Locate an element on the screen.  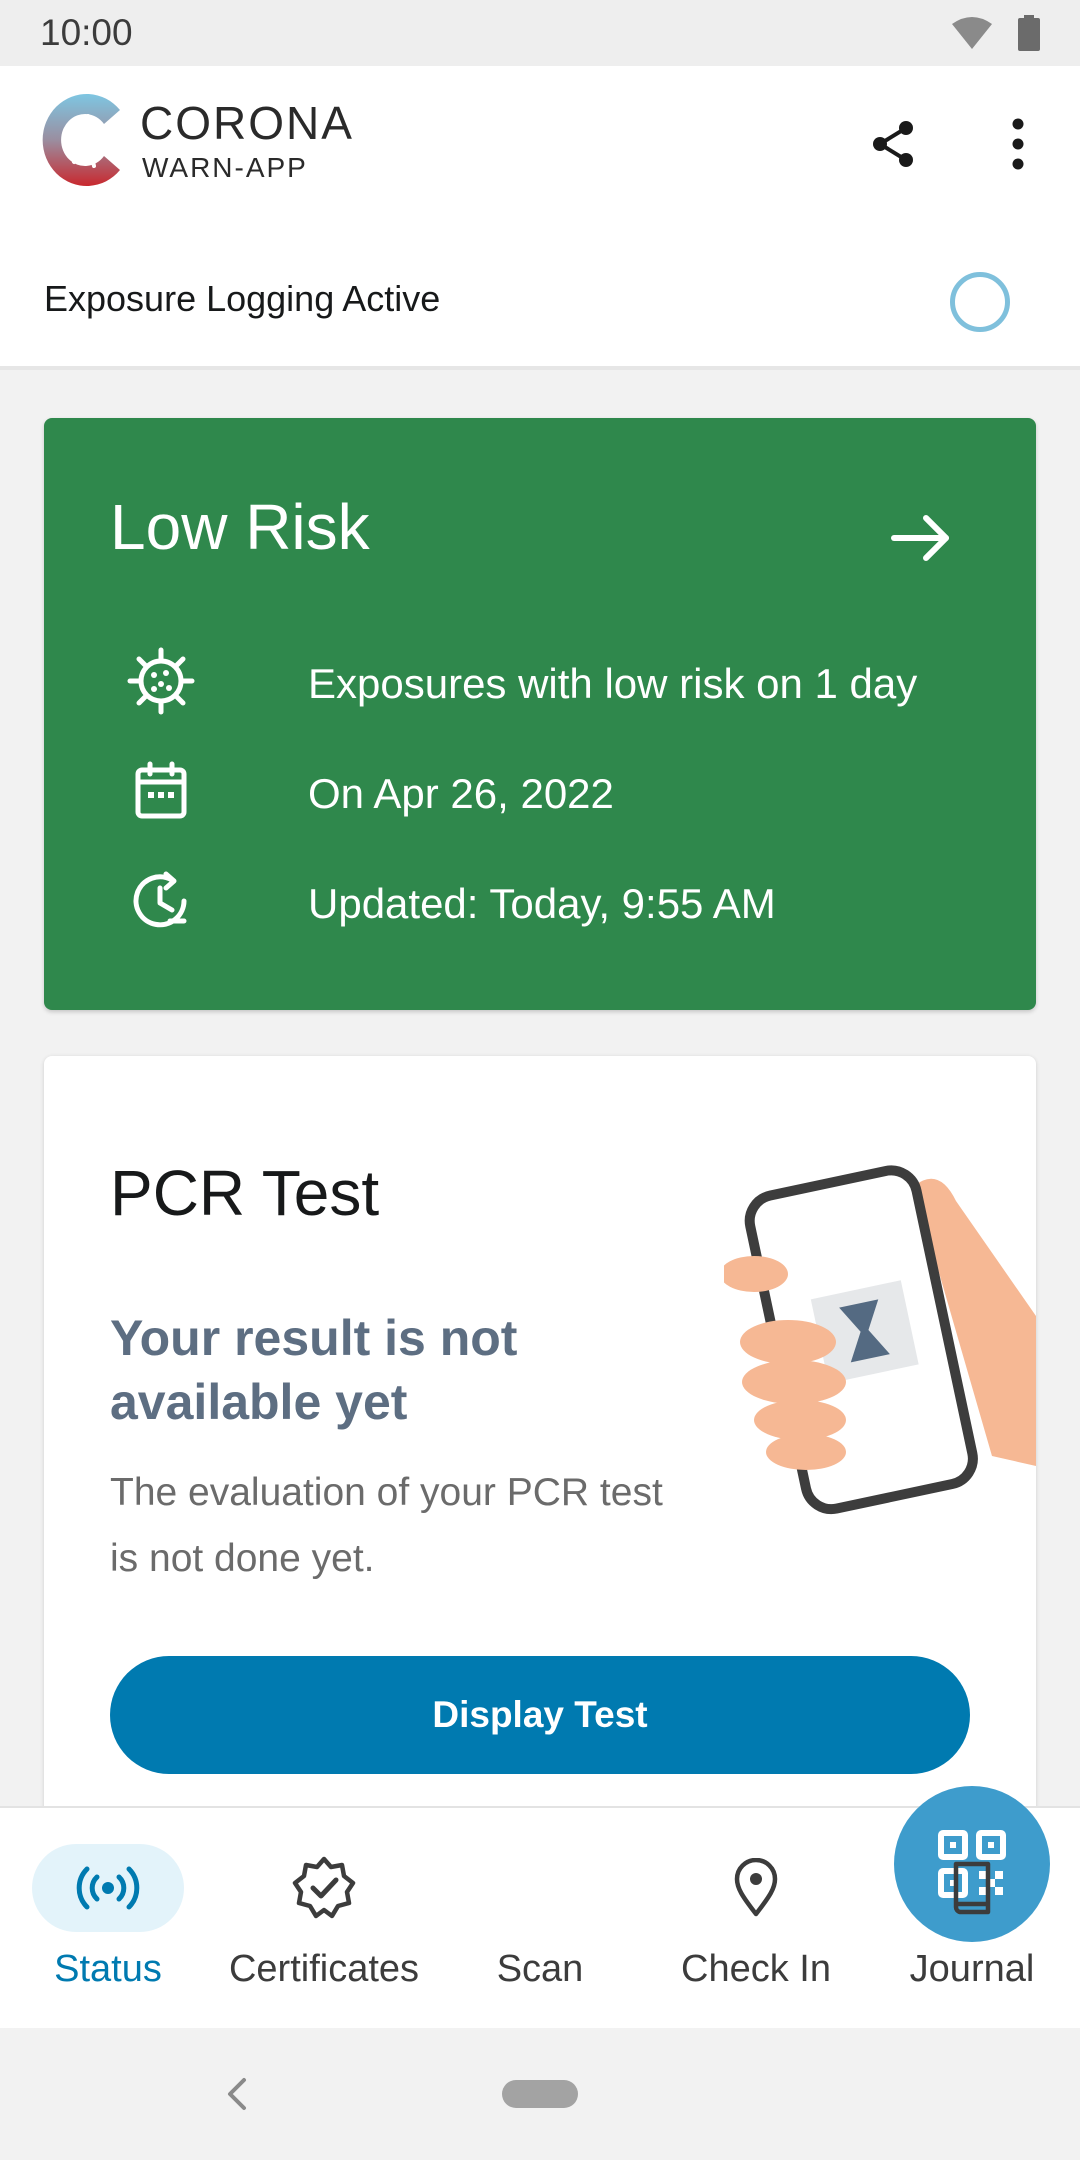
test-subtitle: Your result is not available yet is located at coordinates (314, 1370).